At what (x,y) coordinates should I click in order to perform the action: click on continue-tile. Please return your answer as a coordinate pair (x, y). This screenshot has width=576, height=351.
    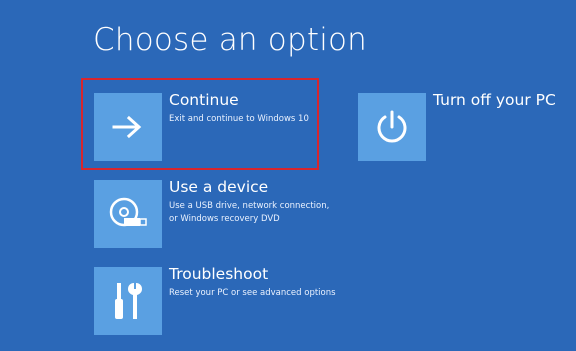
    Looking at the image, I should click on (128, 127).